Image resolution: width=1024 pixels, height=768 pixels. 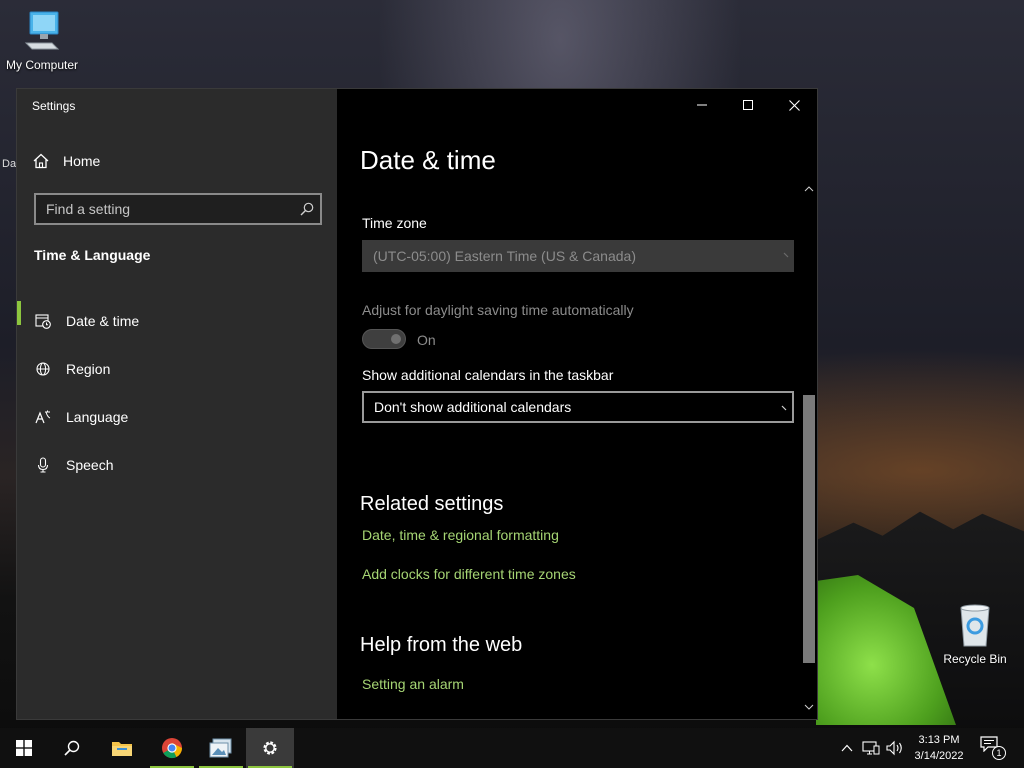 I want to click on microphone-icon, so click(x=43, y=465).